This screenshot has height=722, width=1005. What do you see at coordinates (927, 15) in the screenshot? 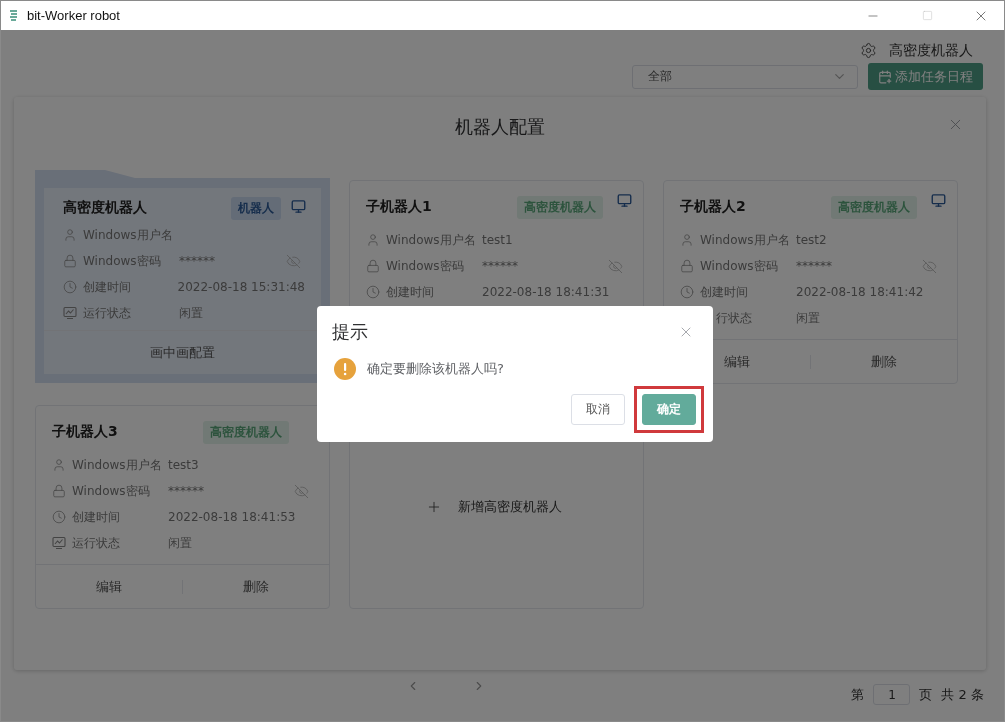
I see `maximize-icon` at bounding box center [927, 15].